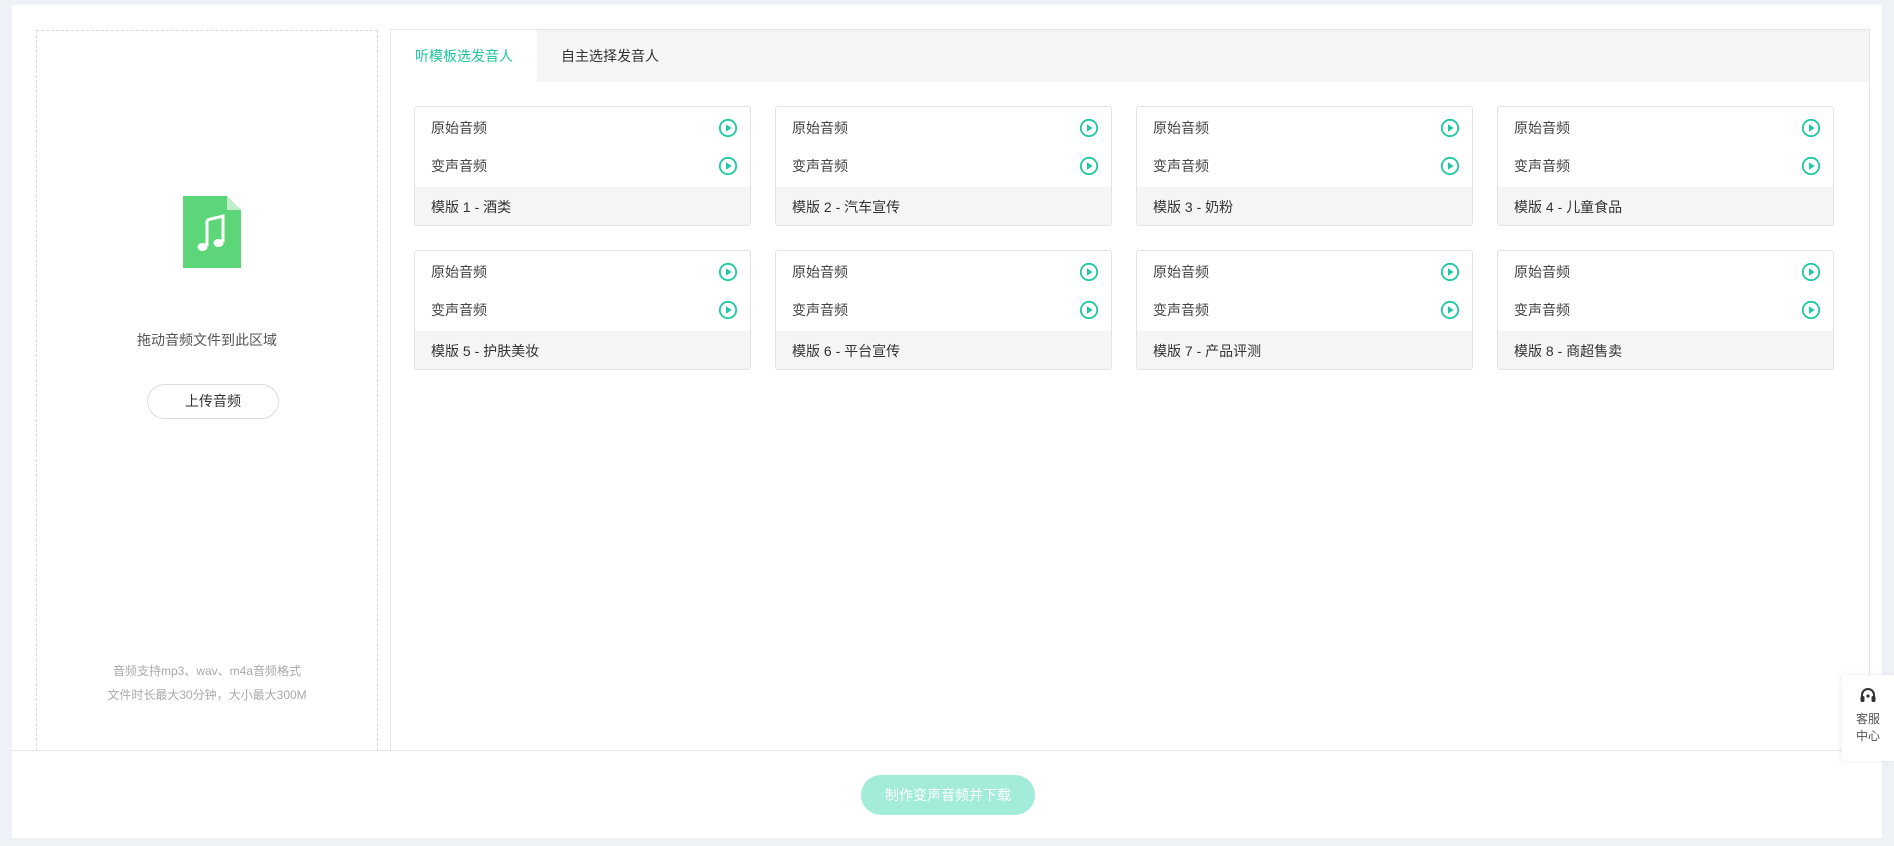 This screenshot has height=846, width=1894. What do you see at coordinates (1130, 56) in the screenshot?
I see `tab-bar: 听模板选发音人 自主选择发音人` at bounding box center [1130, 56].